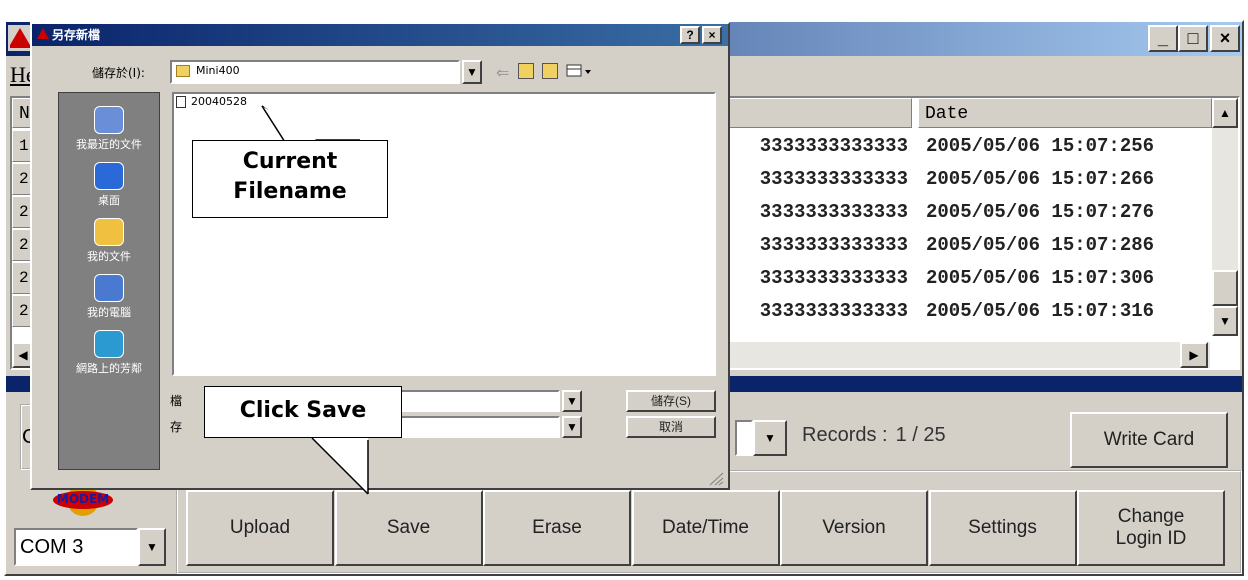  I want to click on callout-current-filename: Current Filename, so click(290, 179).